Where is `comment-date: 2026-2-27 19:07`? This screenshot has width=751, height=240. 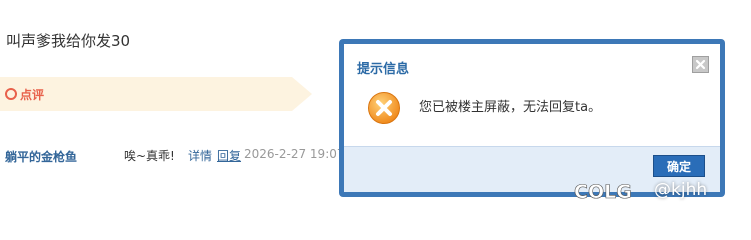
comment-date: 2026-2-27 19:07 is located at coordinates (294, 154).